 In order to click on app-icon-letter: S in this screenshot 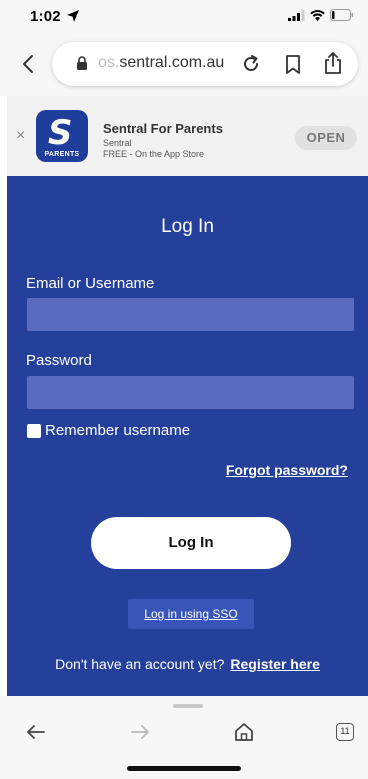, I will do `click(60, 133)`.